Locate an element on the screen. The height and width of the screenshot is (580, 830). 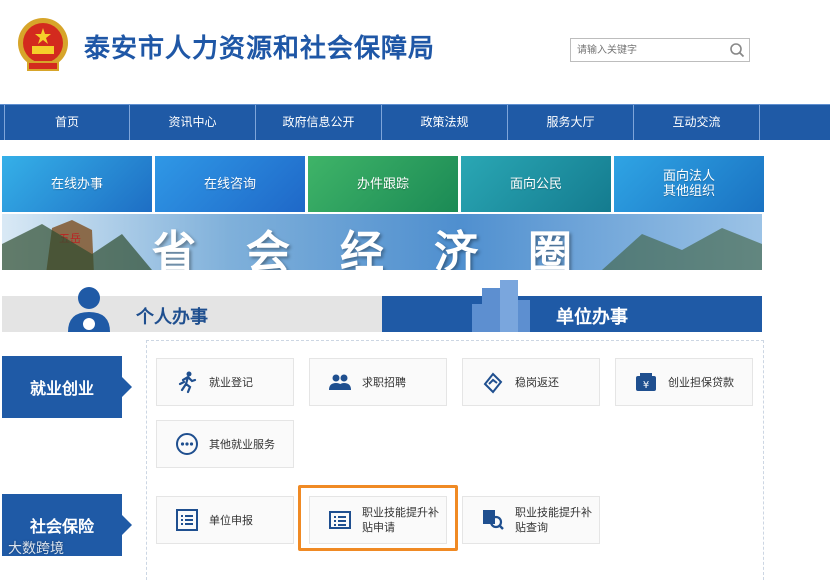
section-label-text: 社会保险 is located at coordinates (61, 526).